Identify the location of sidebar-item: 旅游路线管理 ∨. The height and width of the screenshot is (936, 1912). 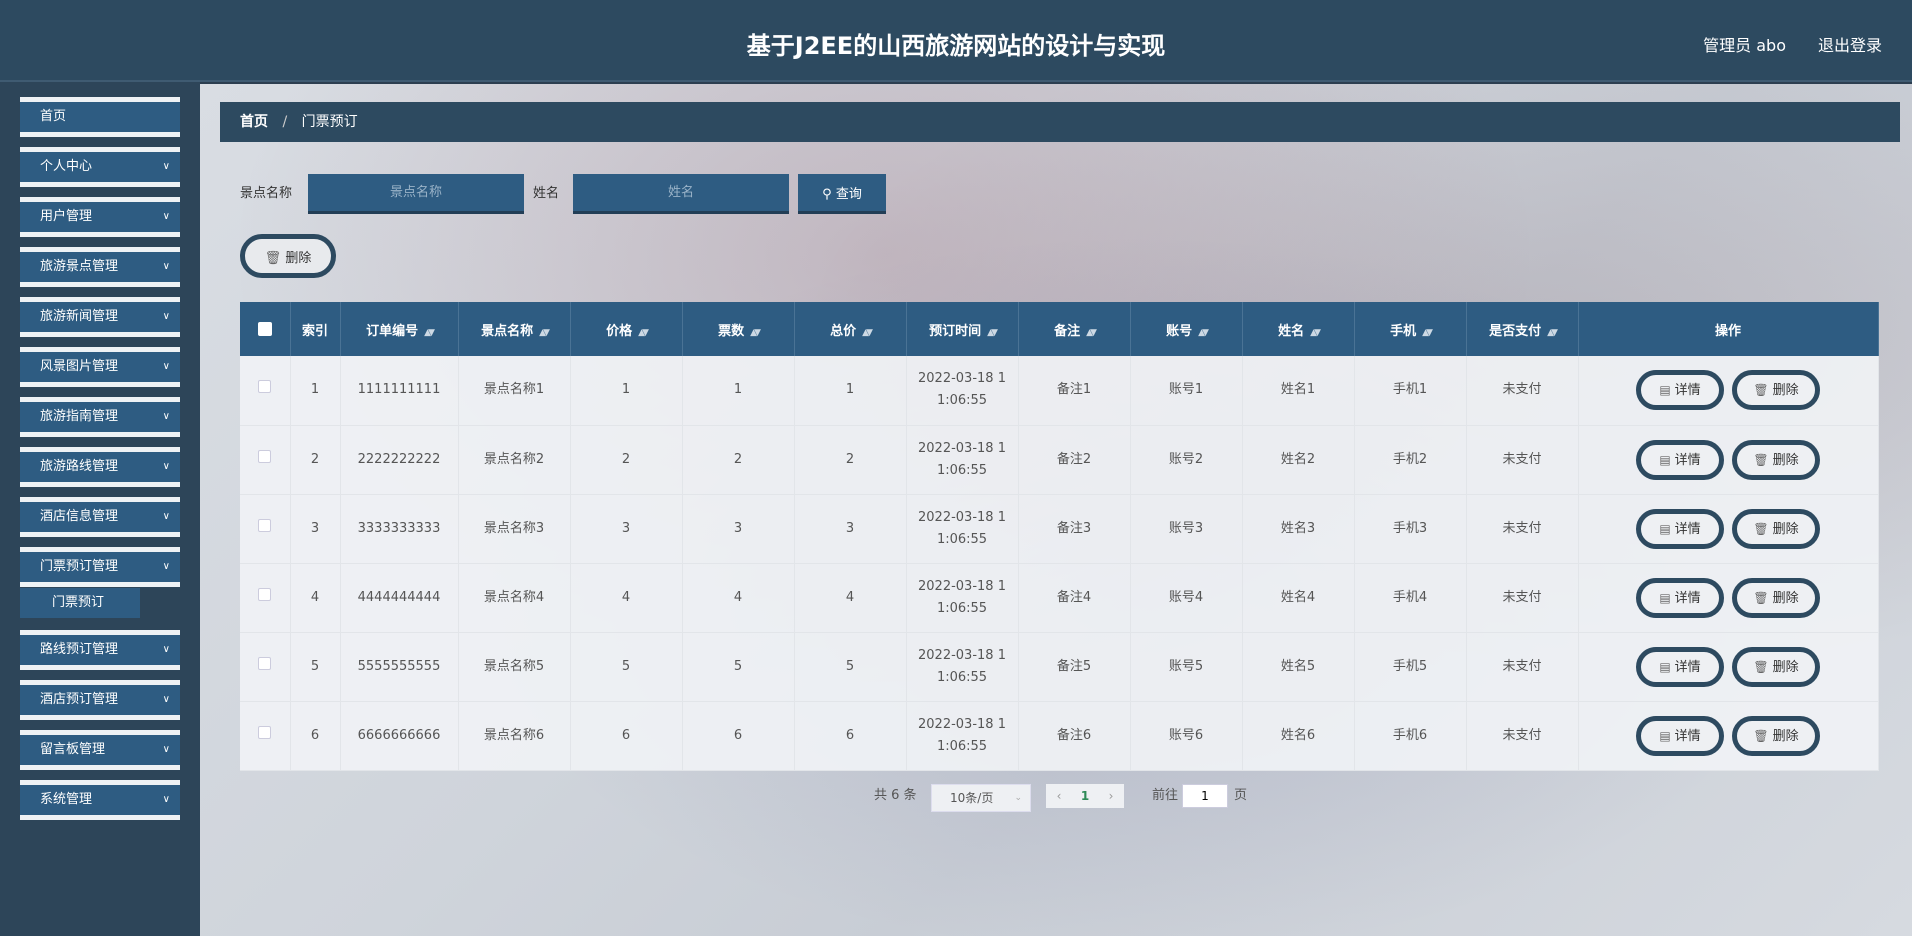
(100, 467).